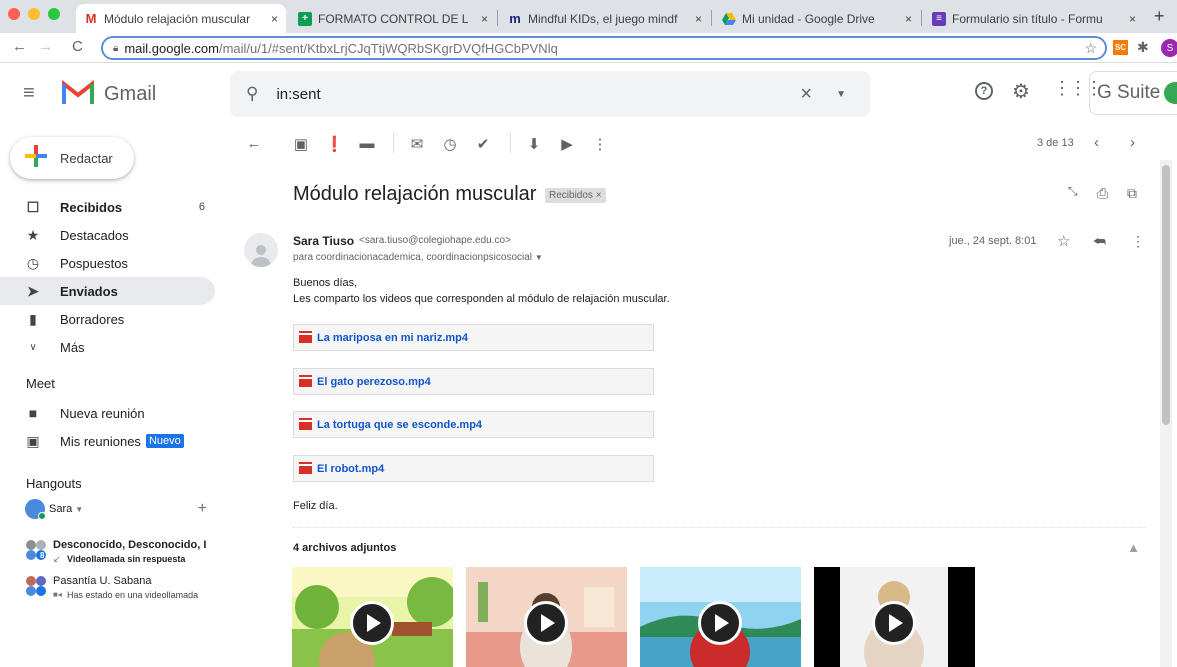 The height and width of the screenshot is (667, 1177). What do you see at coordinates (120, 509) in the screenshot?
I see `hangouts-user-selector: Sara ▼ +` at bounding box center [120, 509].